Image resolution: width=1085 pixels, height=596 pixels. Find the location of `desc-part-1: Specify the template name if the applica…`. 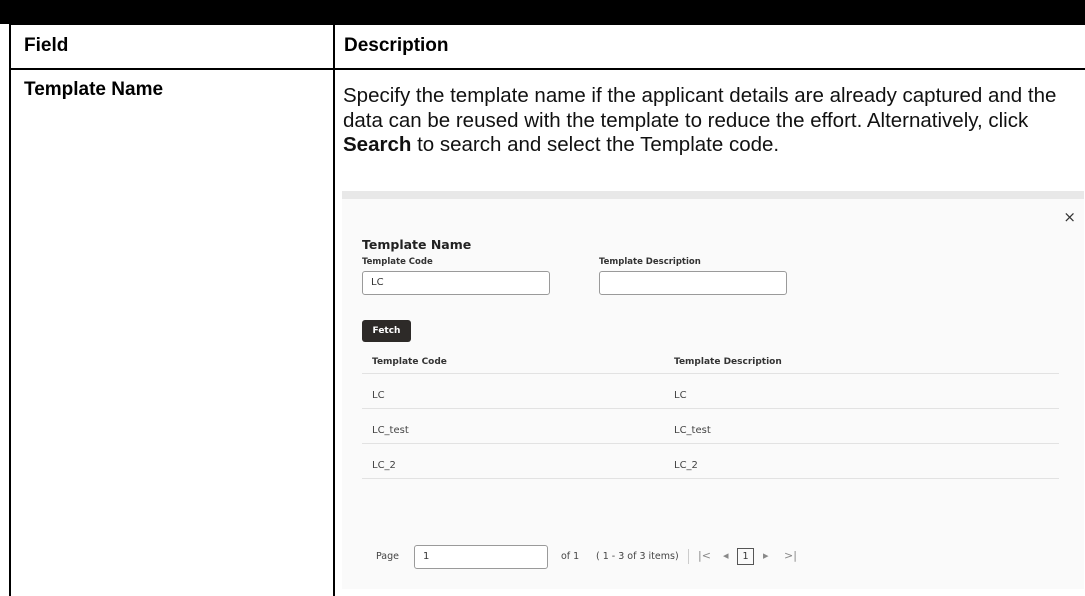

desc-part-1: Specify the template name if the applica… is located at coordinates (700, 108).